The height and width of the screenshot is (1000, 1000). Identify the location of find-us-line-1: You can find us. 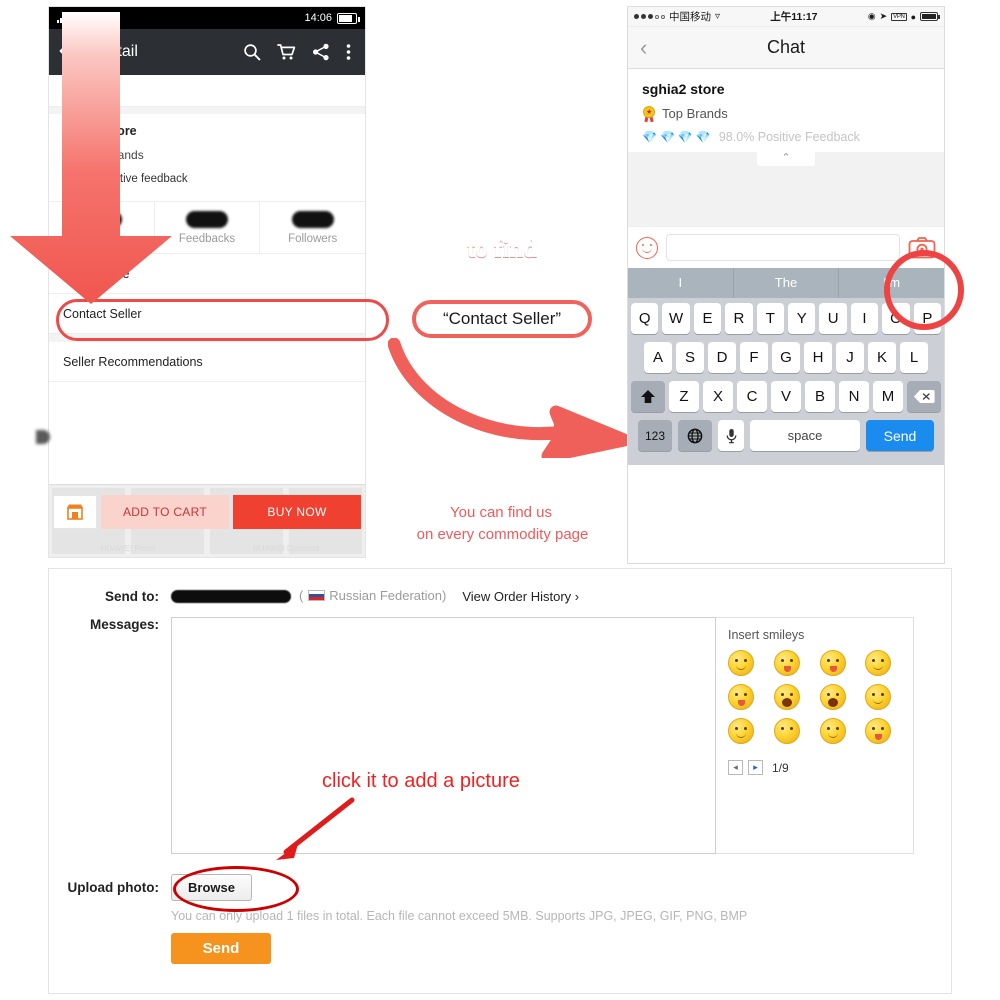
(501, 512).